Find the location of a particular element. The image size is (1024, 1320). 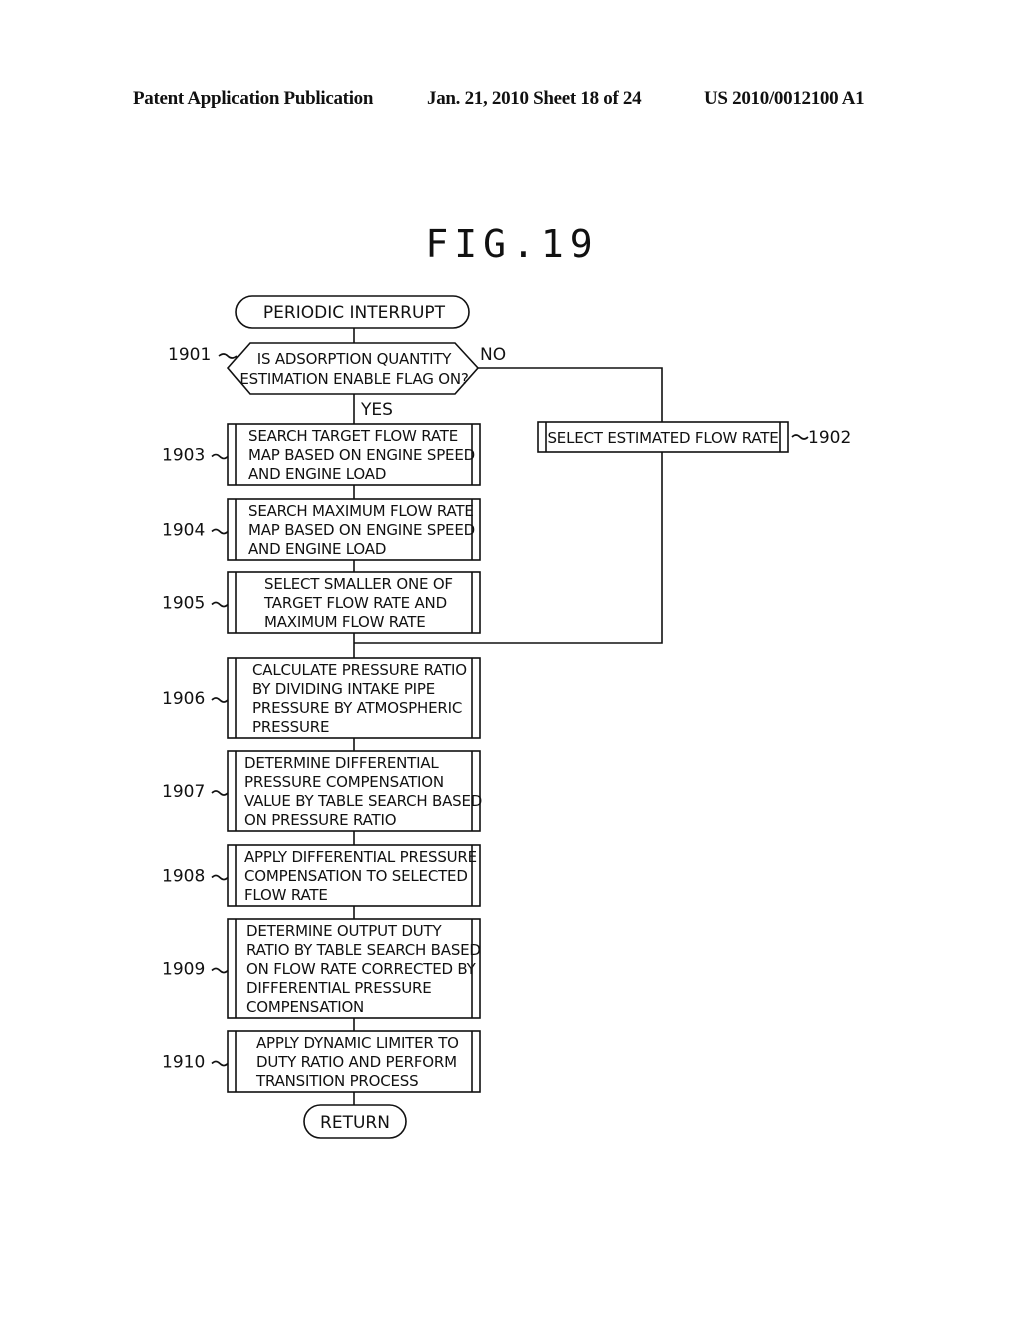

ref-1905: 1905 is located at coordinates (183, 604).